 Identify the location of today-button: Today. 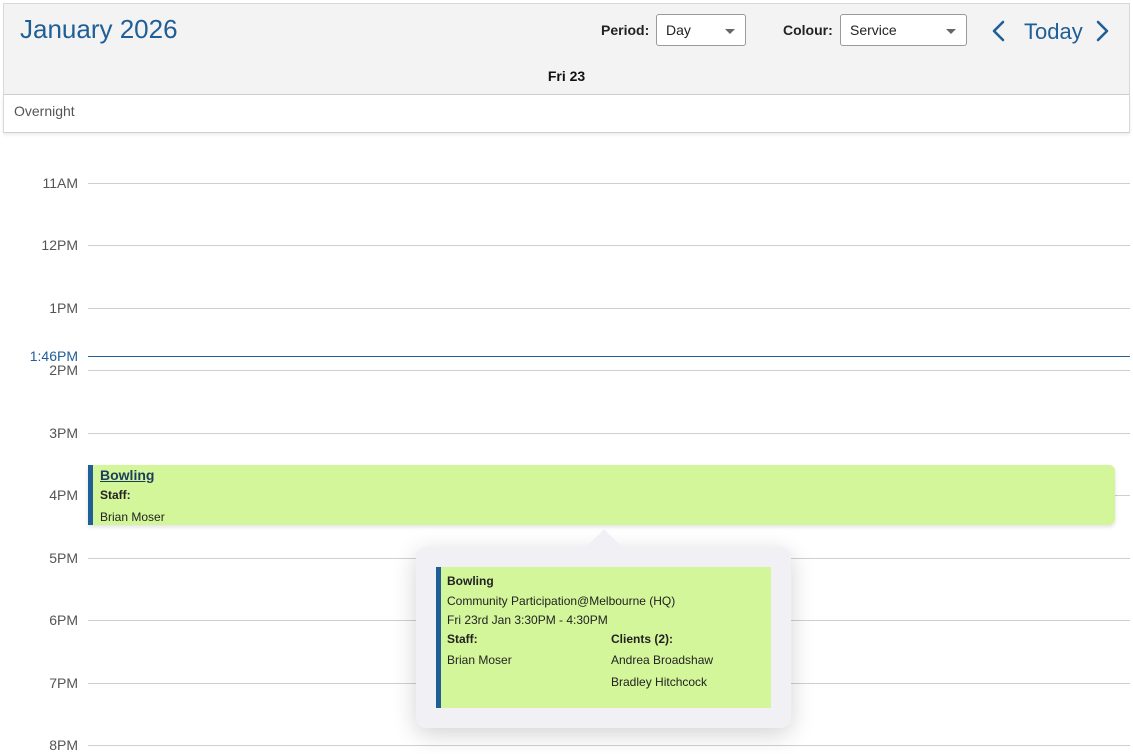
(1053, 32).